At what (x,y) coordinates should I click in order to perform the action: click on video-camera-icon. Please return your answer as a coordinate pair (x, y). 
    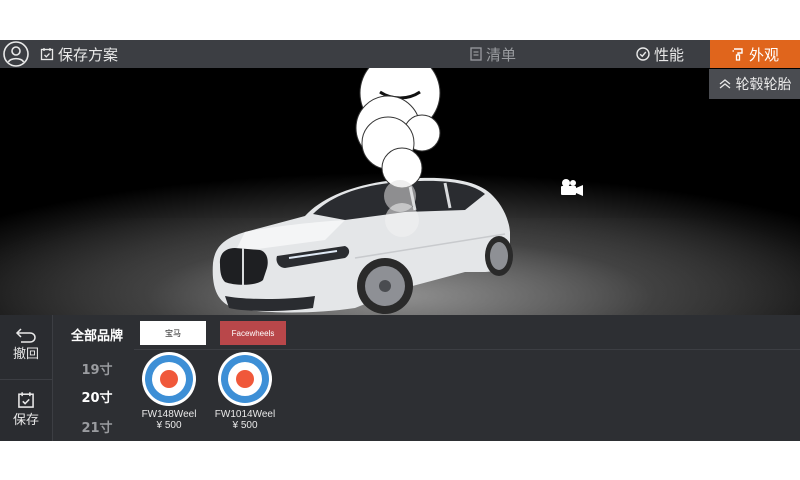
    Looking at the image, I should click on (571, 188).